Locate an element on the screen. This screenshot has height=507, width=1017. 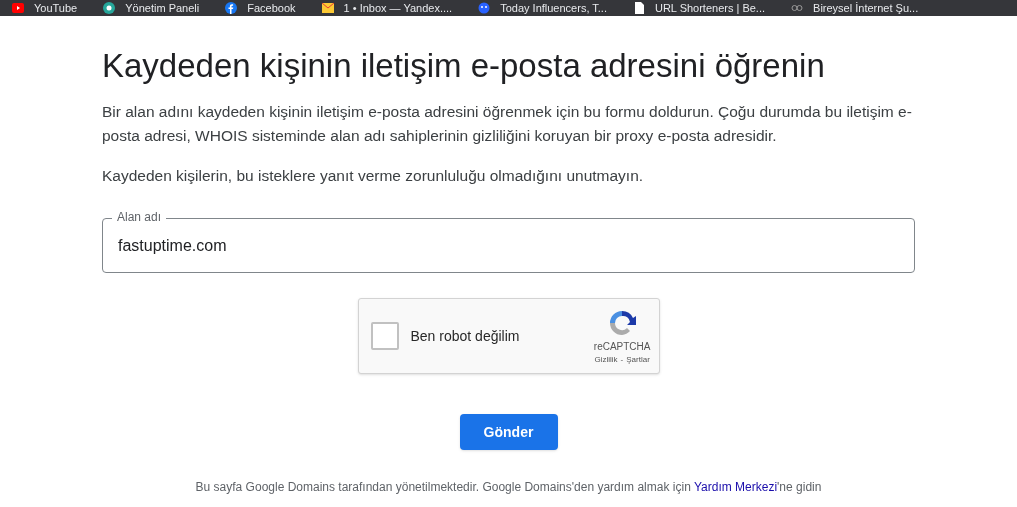
submit-button: Gönder is located at coordinates (508, 432).